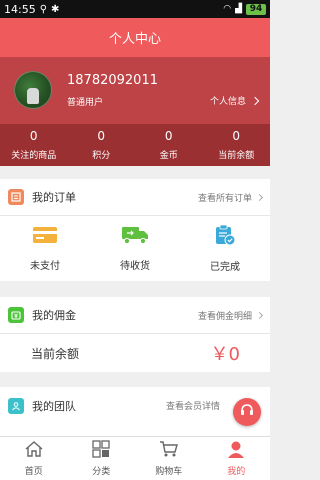  I want to click on profile-info-link: 个人信息, so click(234, 100).